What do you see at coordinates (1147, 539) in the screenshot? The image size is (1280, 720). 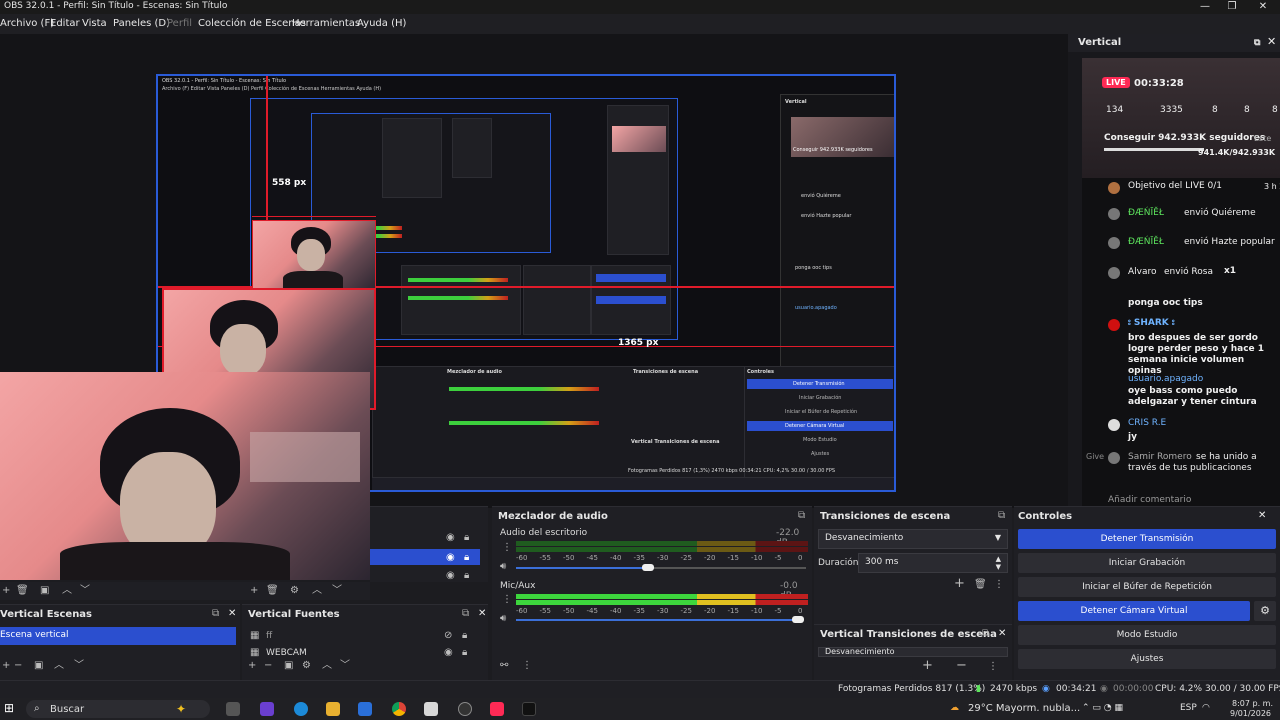 I see `stop-streaming-button: Detener Transmisión` at bounding box center [1147, 539].